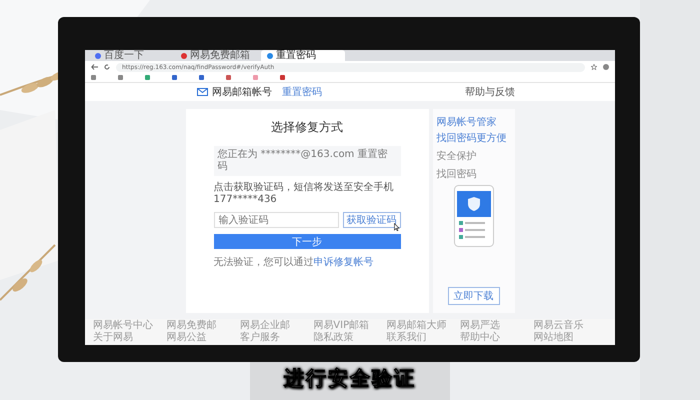 This screenshot has height=400, width=700. Describe the element at coordinates (490, 92) in the screenshot. I see `help-link: 帮助与反馈` at that location.